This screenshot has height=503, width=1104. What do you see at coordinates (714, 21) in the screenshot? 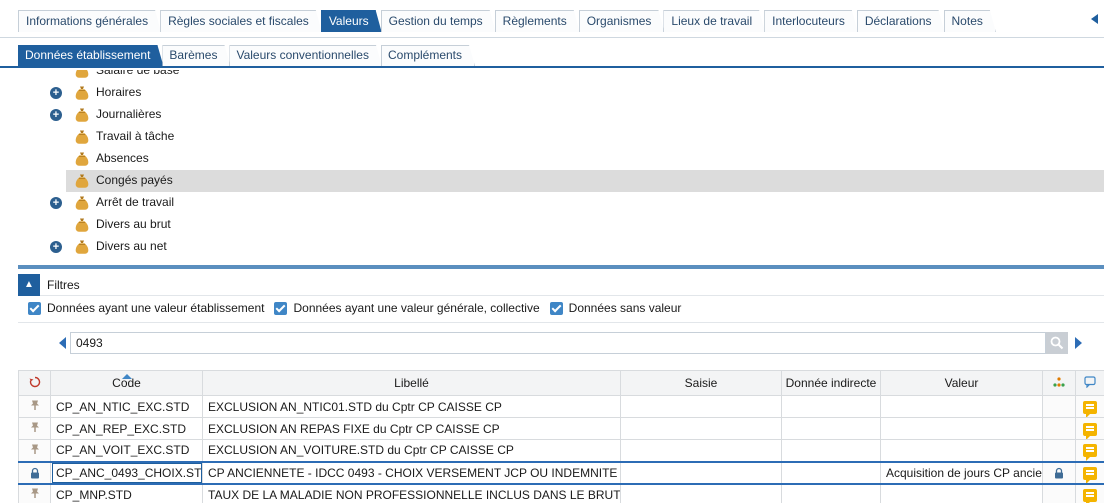
I see `tab-lieux-de-travail: Lieux de travail` at bounding box center [714, 21].